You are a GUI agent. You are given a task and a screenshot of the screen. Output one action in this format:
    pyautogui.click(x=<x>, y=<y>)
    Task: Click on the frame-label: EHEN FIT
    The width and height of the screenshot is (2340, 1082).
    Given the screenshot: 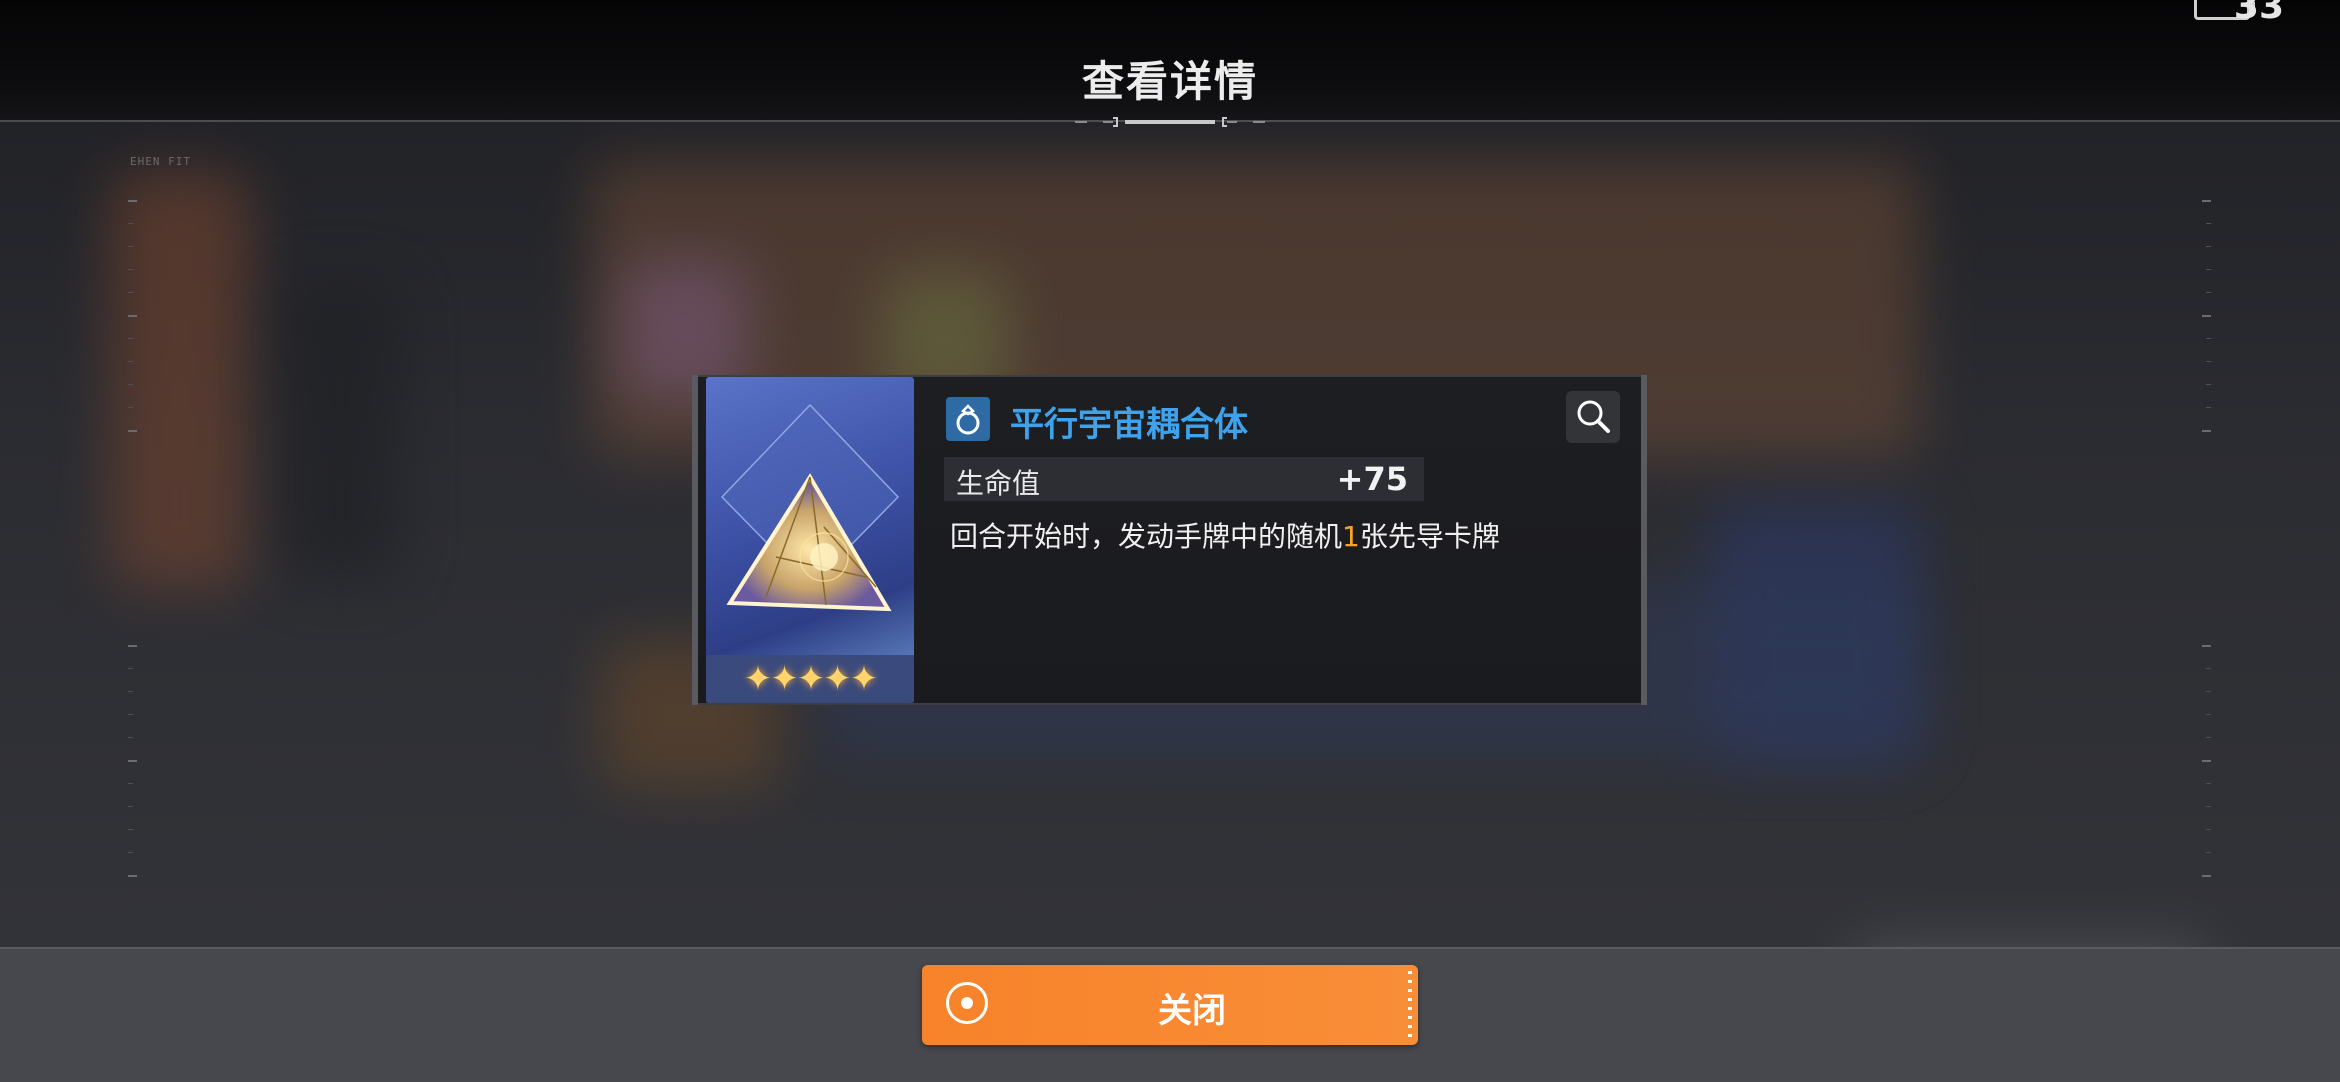 What is the action you would take?
    pyautogui.click(x=160, y=161)
    